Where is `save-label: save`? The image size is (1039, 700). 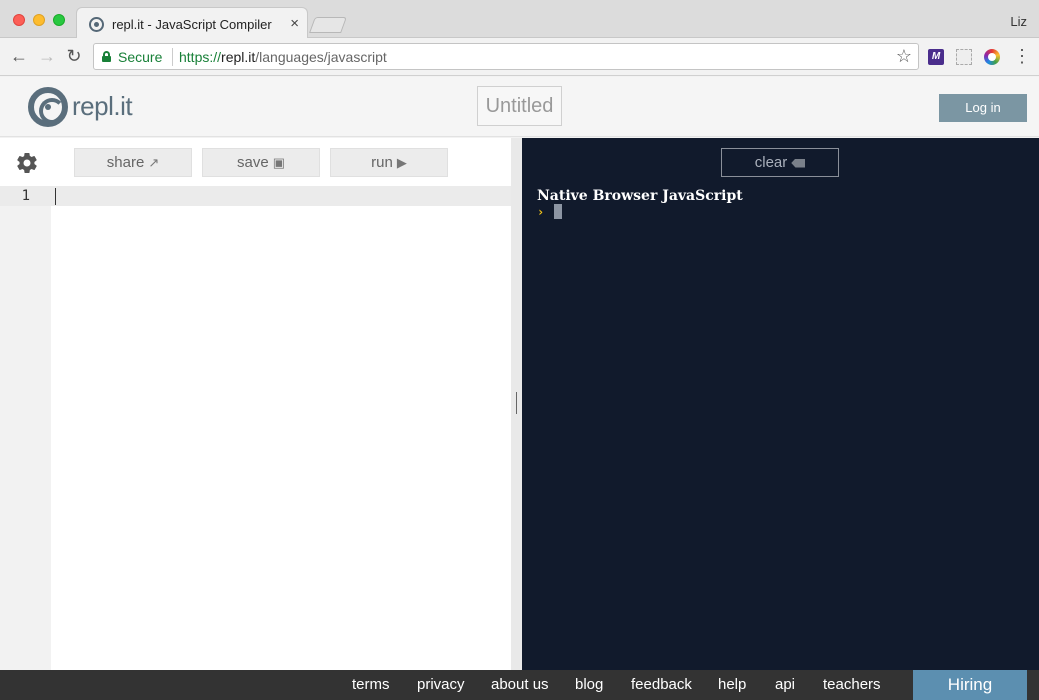 save-label: save is located at coordinates (253, 162).